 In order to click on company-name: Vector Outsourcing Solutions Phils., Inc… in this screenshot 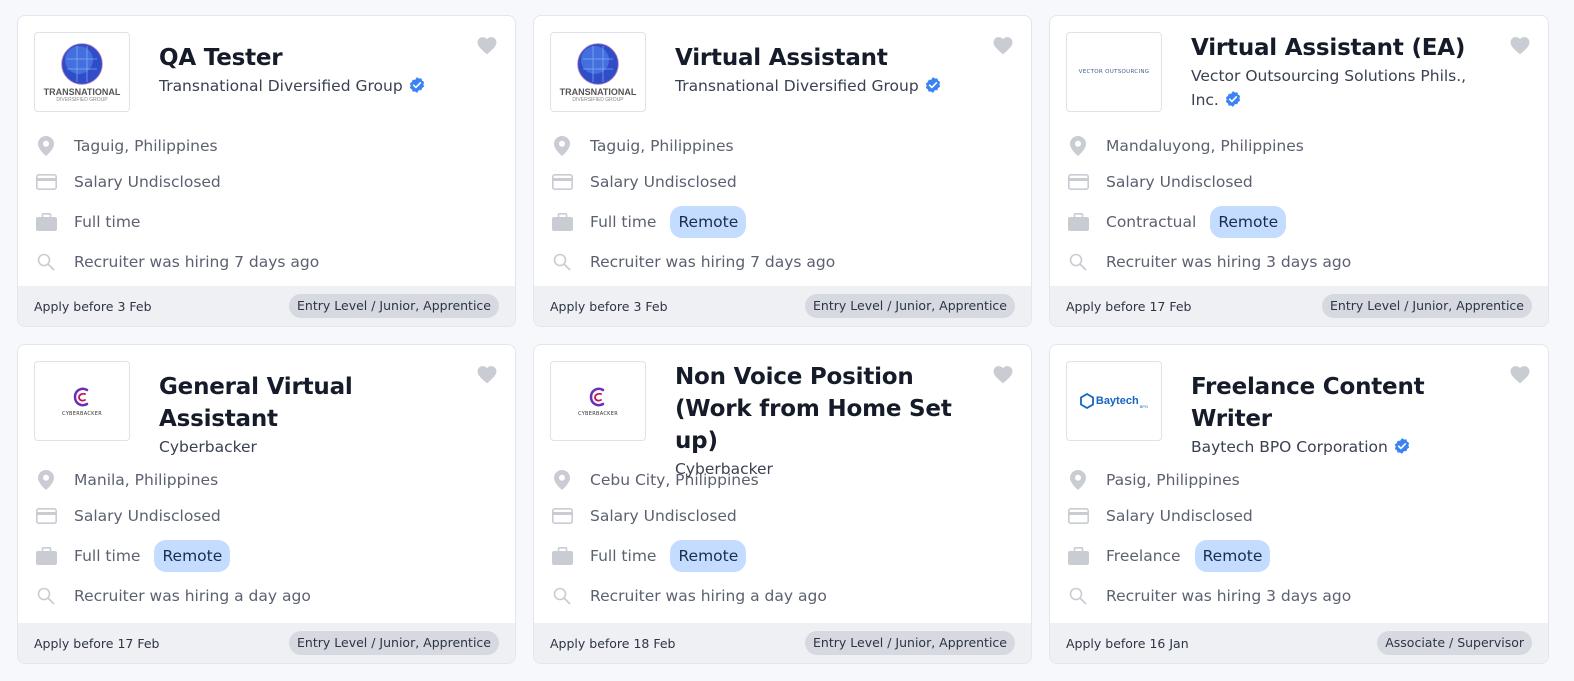, I will do `click(1342, 88)`.